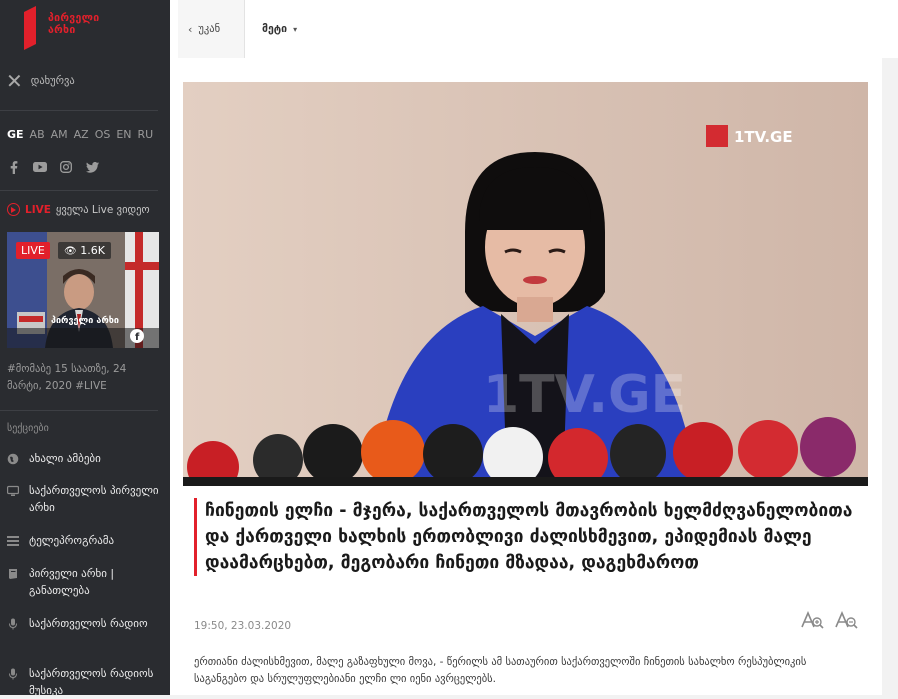 This screenshot has width=898, height=699. Describe the element at coordinates (846, 620) in the screenshot. I see `font-decrease-icon` at that location.